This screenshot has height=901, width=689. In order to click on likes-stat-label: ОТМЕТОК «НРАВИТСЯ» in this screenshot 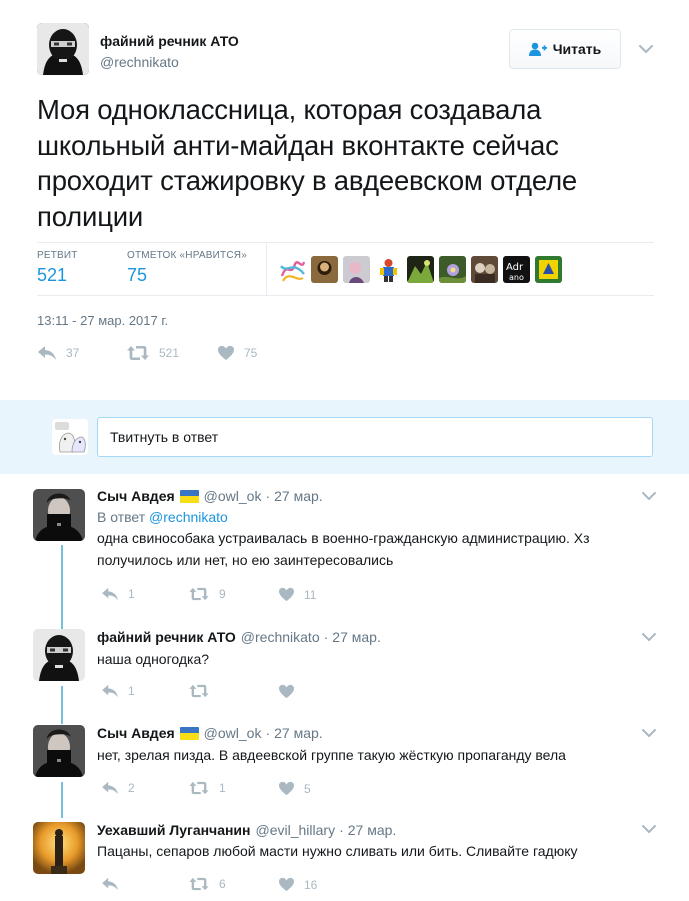, I will do `click(187, 255)`.